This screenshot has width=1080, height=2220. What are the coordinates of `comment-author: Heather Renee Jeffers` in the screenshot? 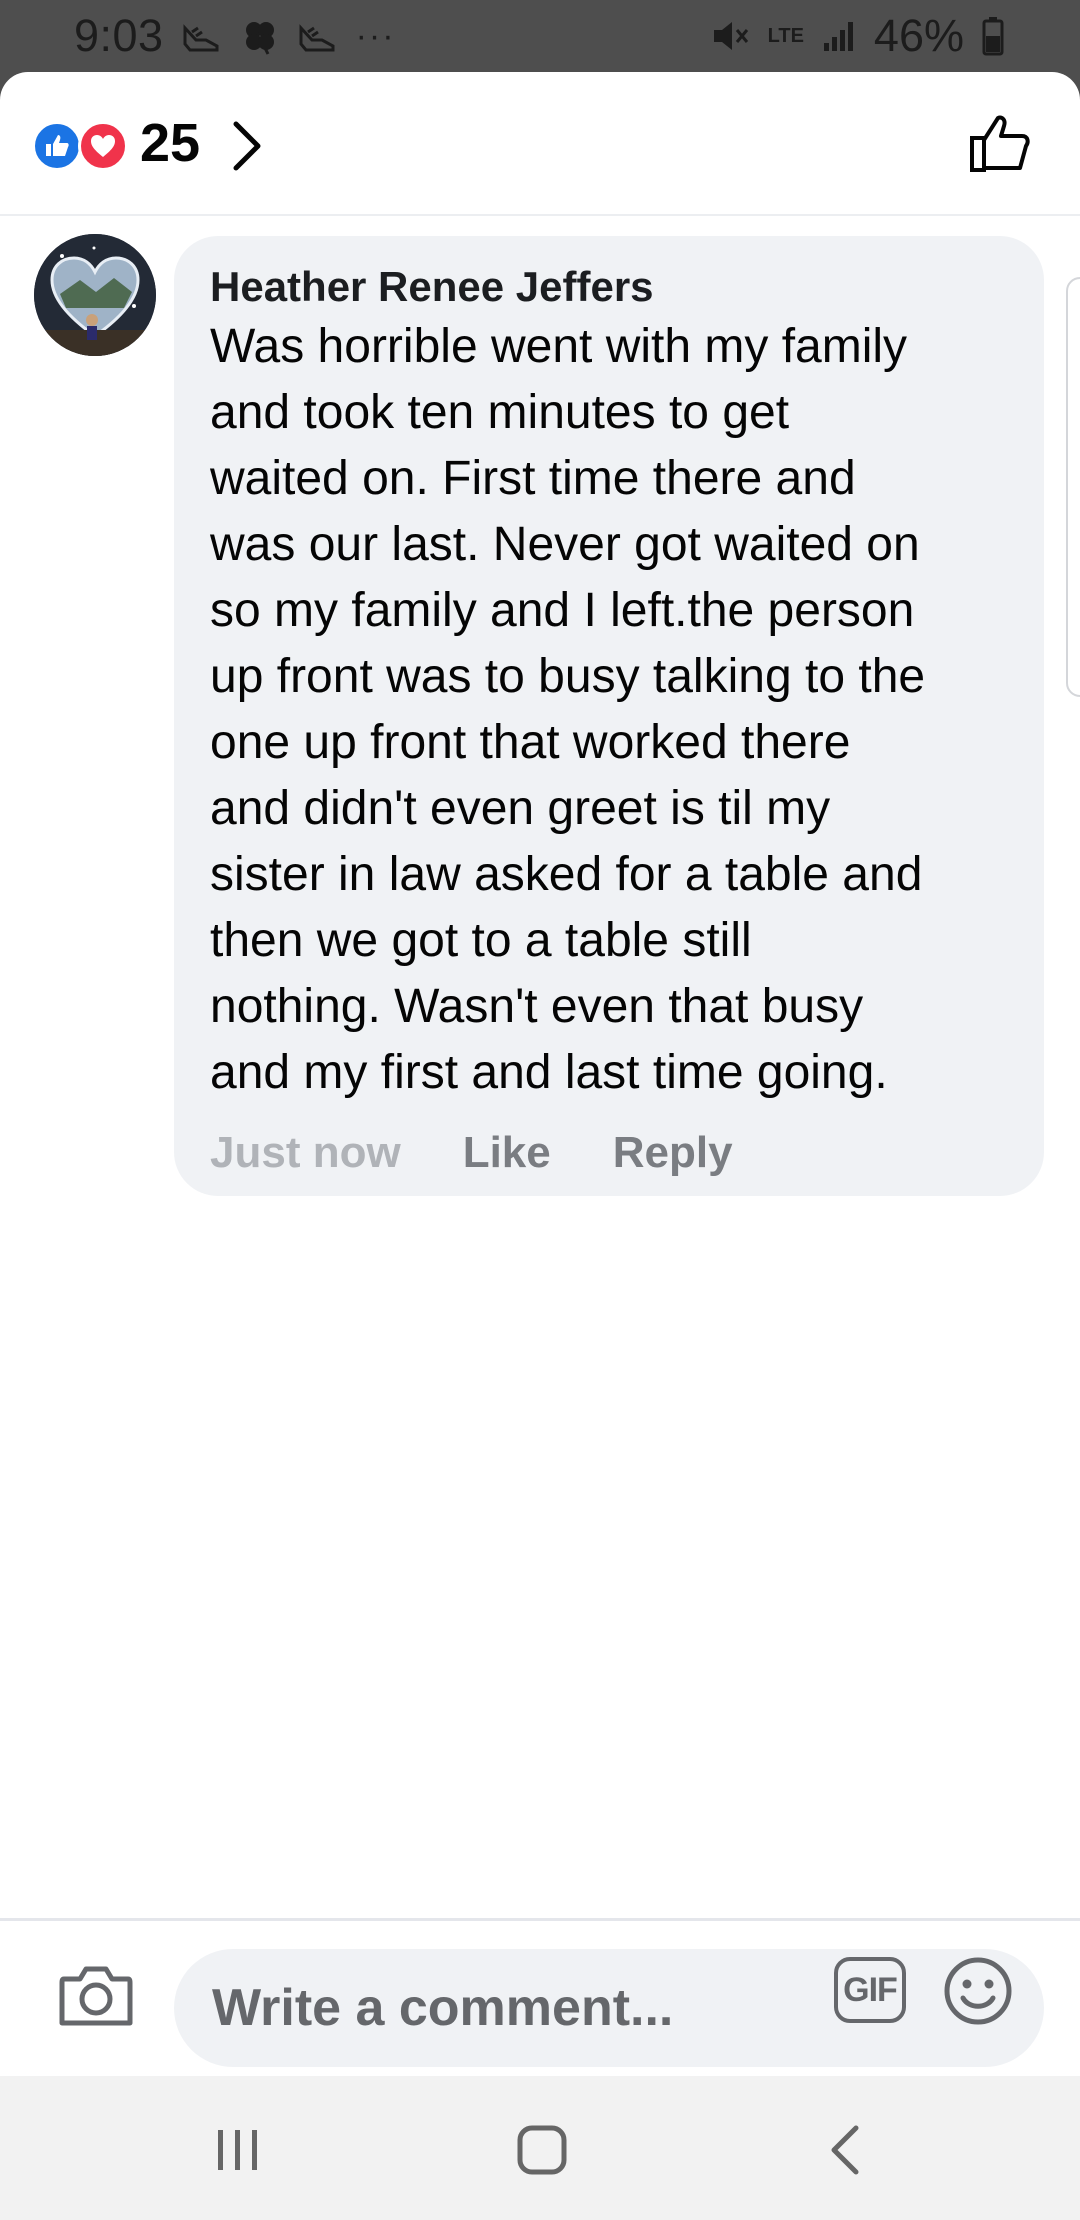 It's located at (609, 287).